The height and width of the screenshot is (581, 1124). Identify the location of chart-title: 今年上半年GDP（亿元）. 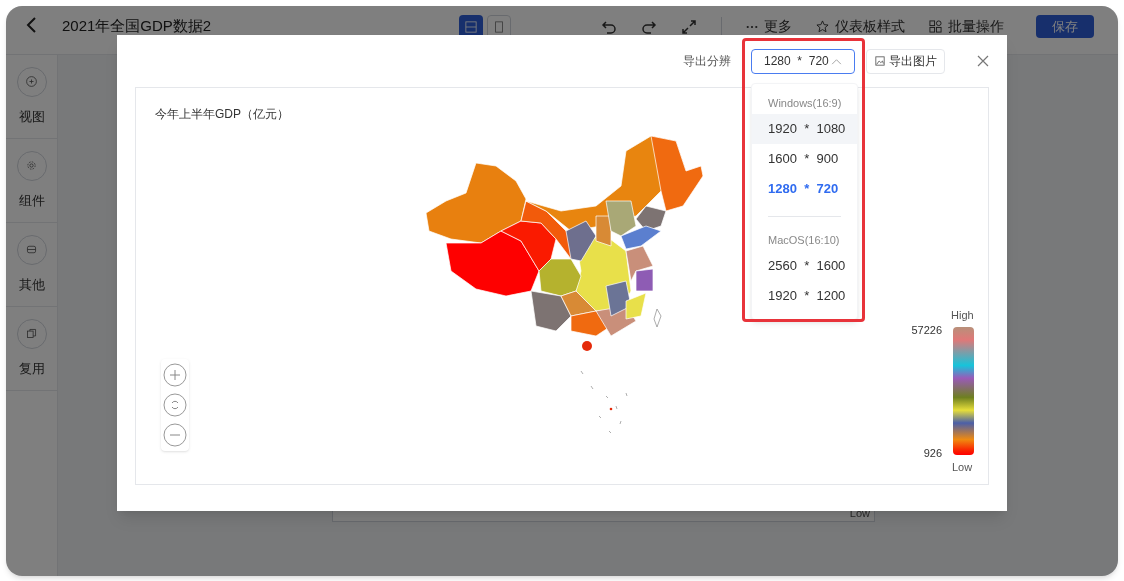
(222, 114).